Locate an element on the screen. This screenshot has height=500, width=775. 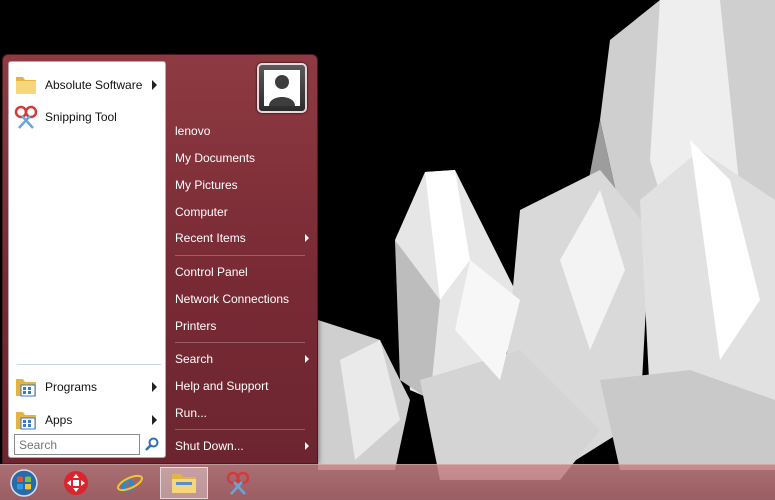
taskbar-file-explorer is located at coordinates (184, 483).